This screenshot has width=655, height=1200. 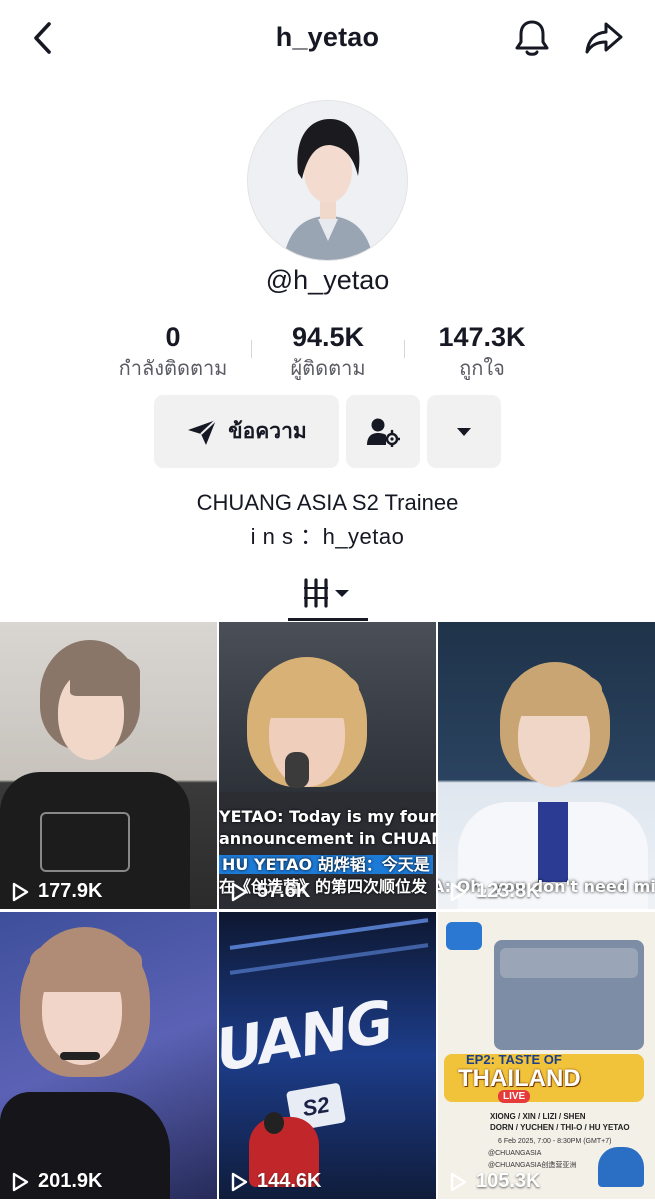 I want to click on profile-handle: @h_yetao, so click(x=327, y=280).